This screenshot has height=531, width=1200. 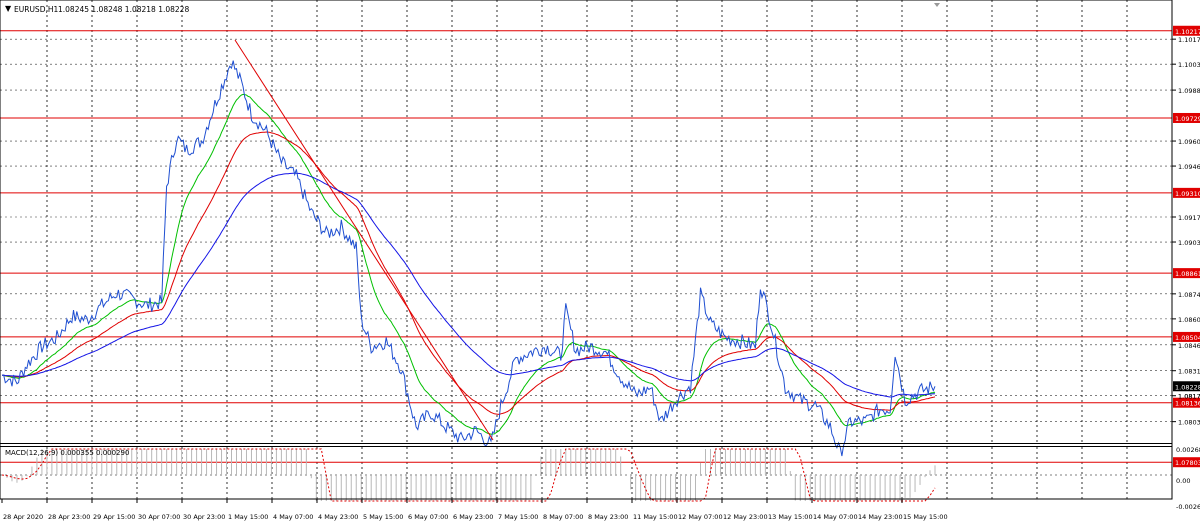 I want to click on sr-level-label: 1.07803, so click(x=1187, y=463).